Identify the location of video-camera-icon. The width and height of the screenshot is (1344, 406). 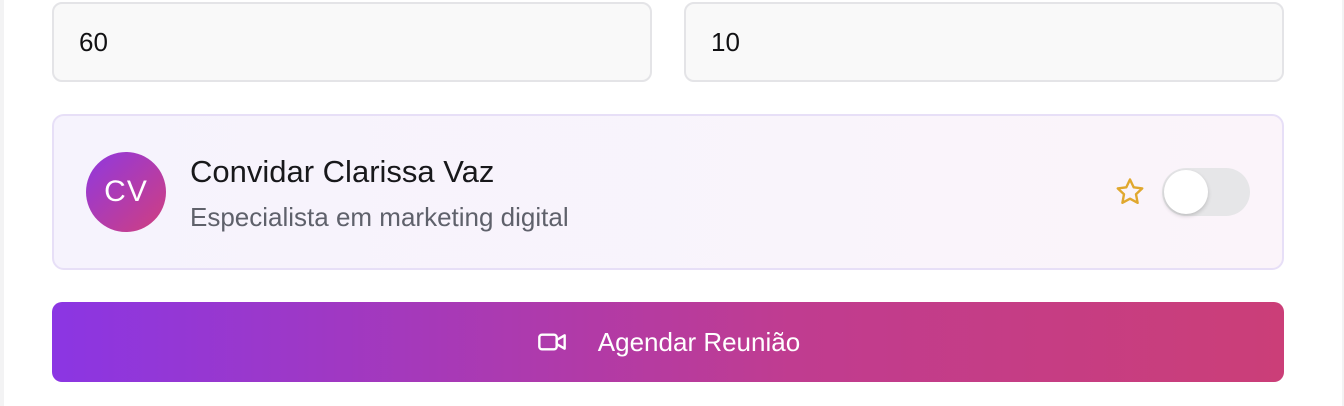
(551, 342).